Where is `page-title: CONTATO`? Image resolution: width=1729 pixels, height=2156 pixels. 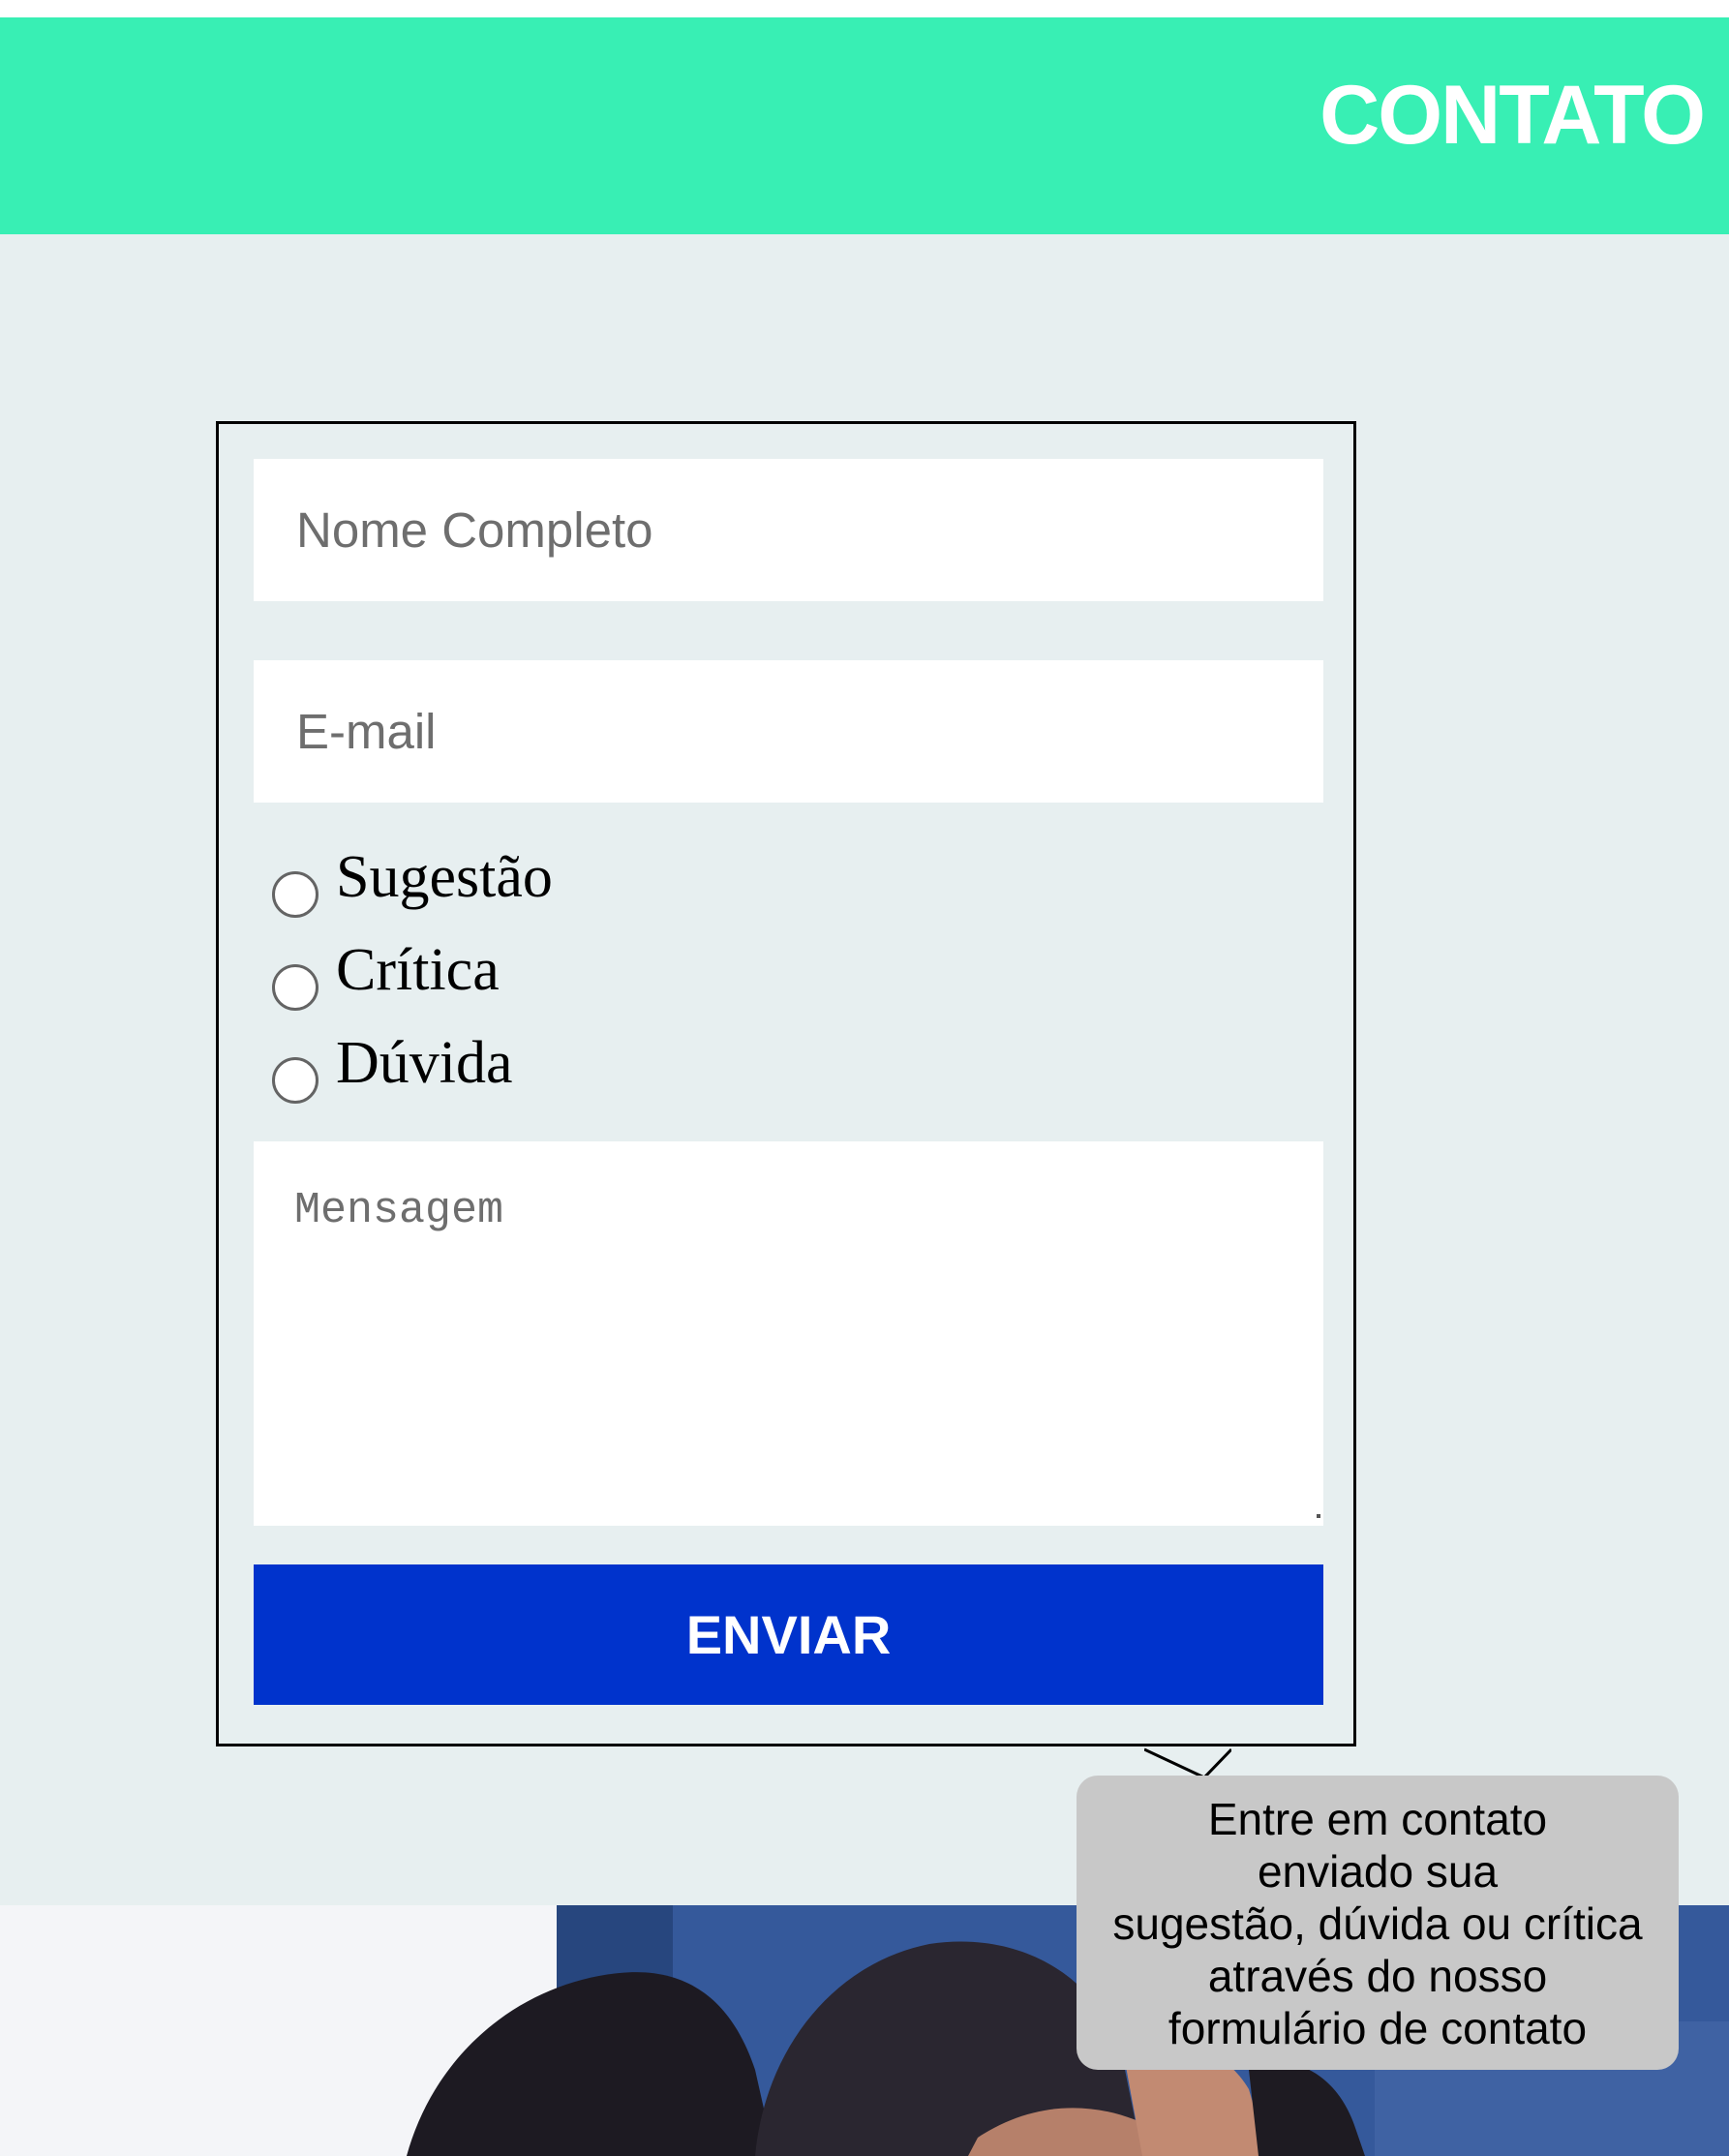
page-title: CONTATO is located at coordinates (1513, 116).